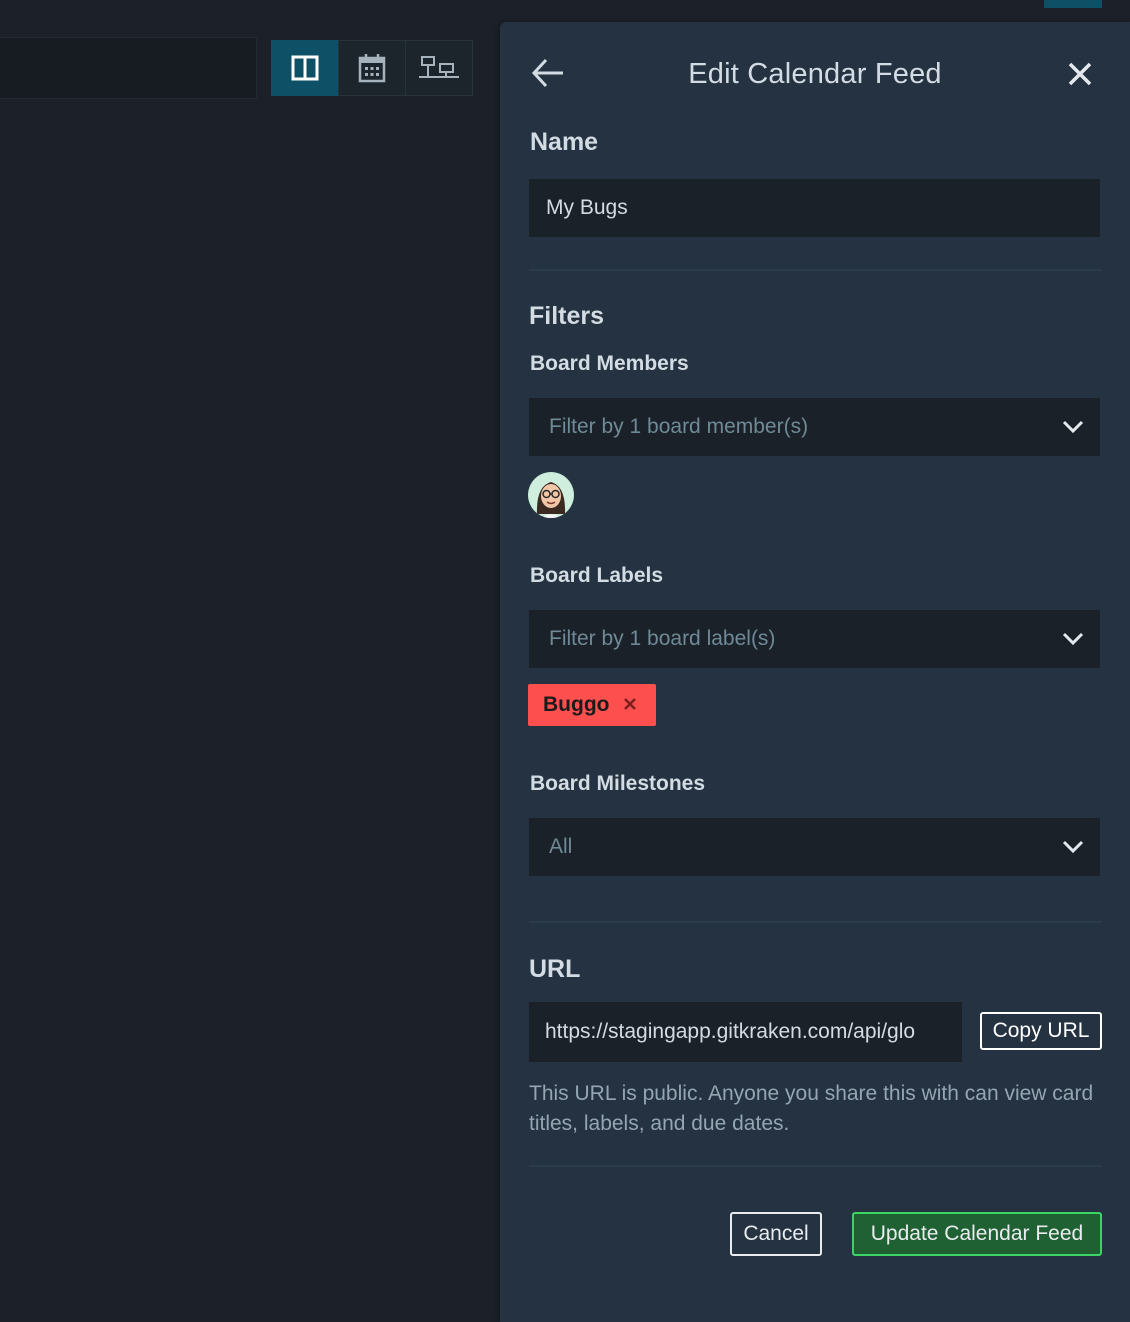 This screenshot has height=1322, width=1130. I want to click on panel-title: Edit Calendar Feed, so click(815, 74).